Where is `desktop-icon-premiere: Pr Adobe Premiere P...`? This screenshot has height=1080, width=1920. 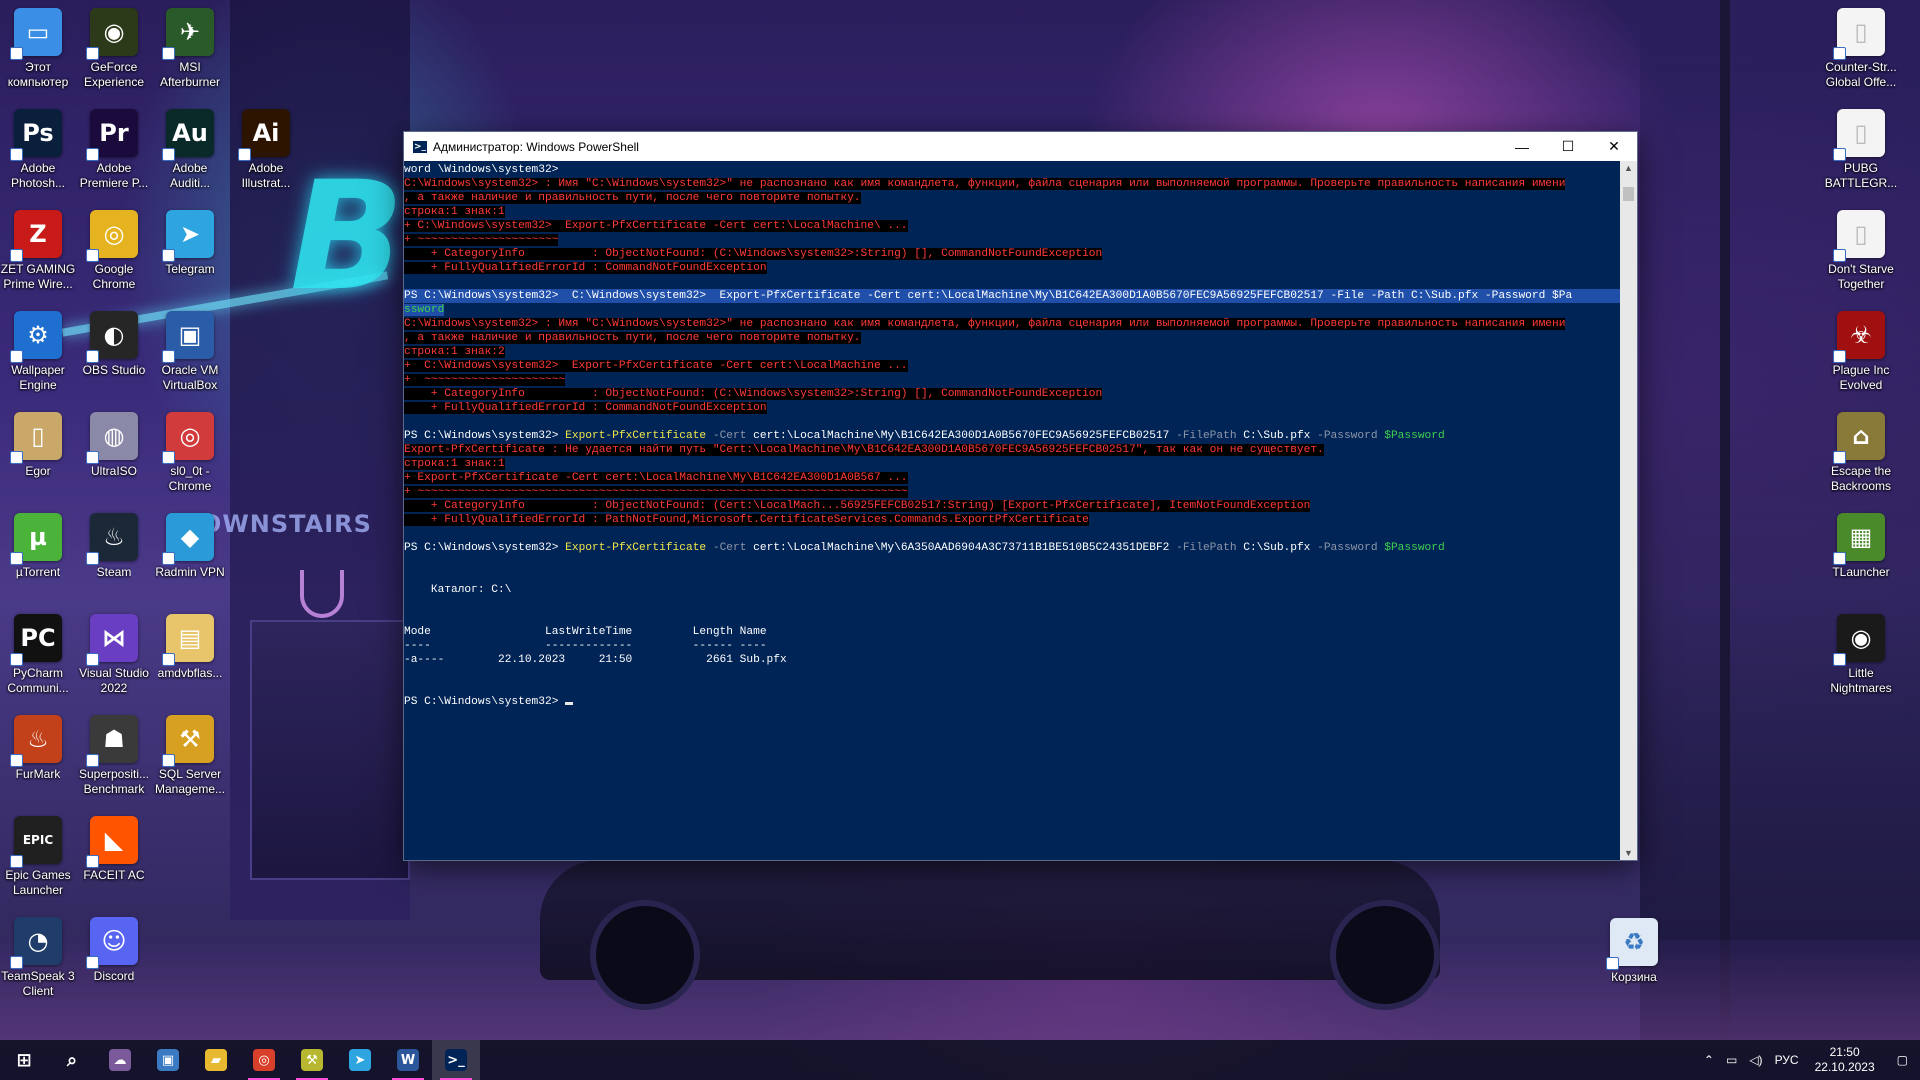 desktop-icon-premiere: Pr Adobe Premiere P... is located at coordinates (114, 150).